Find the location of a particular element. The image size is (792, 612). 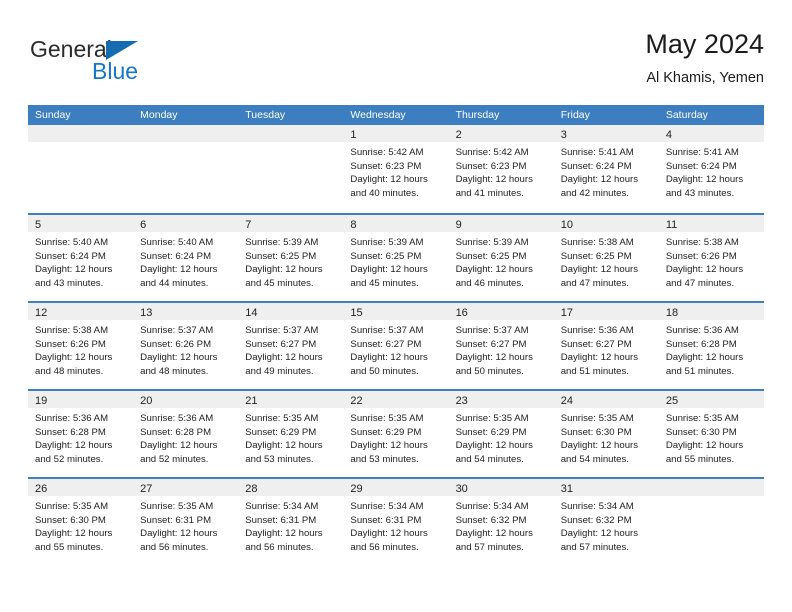

day-number-band: 20 is located at coordinates (186, 399).